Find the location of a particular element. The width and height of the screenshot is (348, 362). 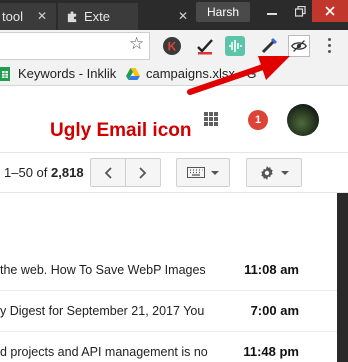

crossed-eye-icon is located at coordinates (299, 46).